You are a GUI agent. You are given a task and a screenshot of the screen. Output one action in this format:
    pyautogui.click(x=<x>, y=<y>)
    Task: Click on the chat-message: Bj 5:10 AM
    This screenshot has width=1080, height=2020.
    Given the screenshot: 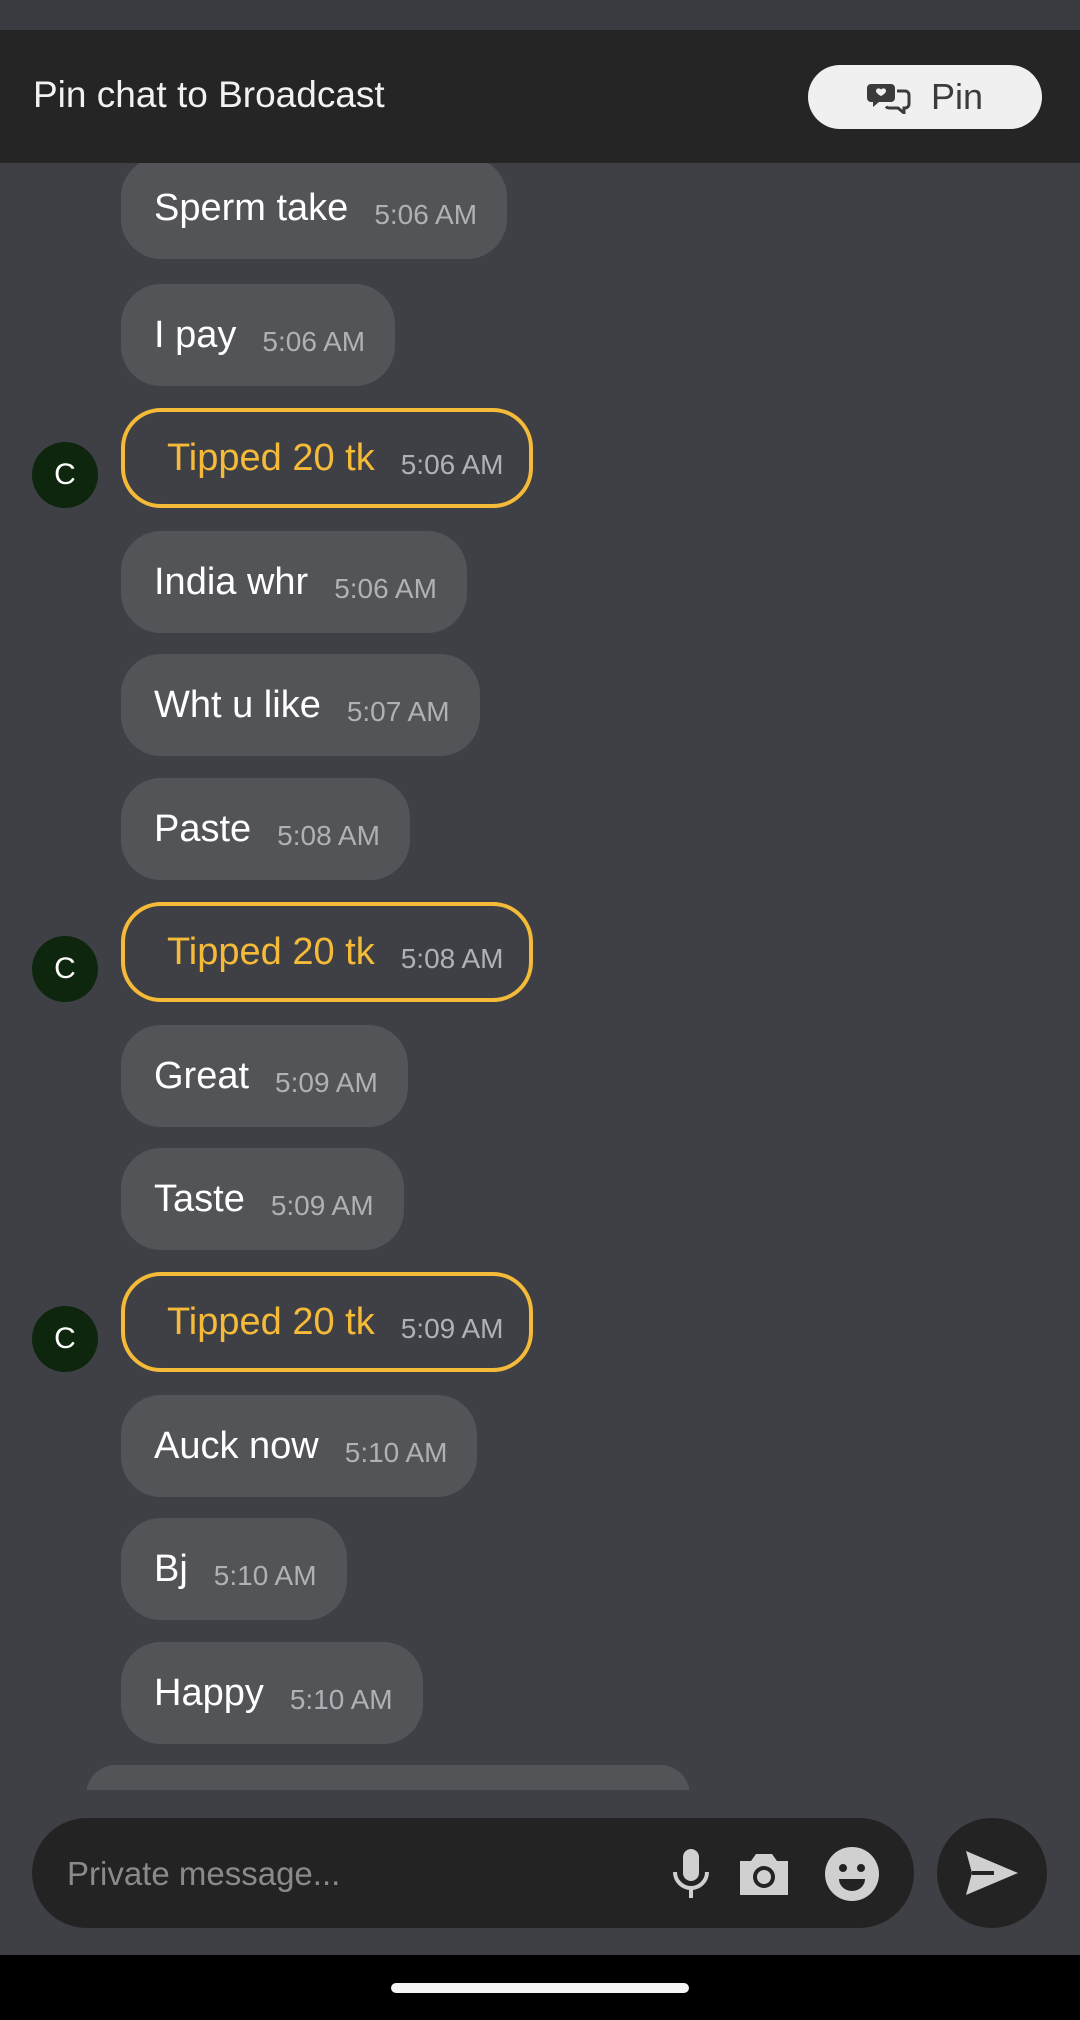 What is the action you would take?
    pyautogui.click(x=234, y=1569)
    